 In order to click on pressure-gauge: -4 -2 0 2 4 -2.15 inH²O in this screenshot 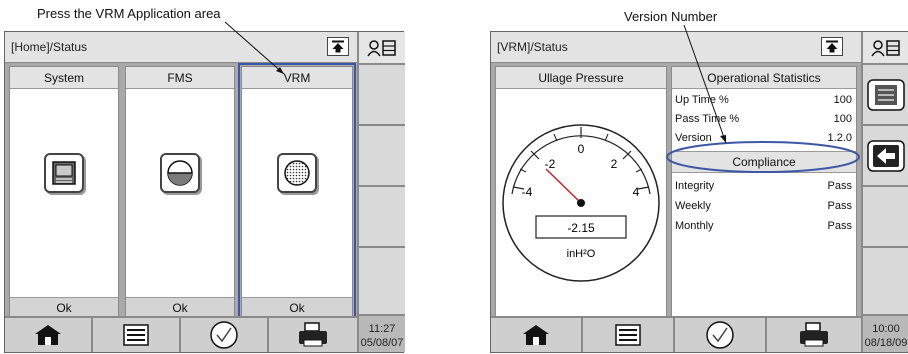, I will do `click(581, 203)`.